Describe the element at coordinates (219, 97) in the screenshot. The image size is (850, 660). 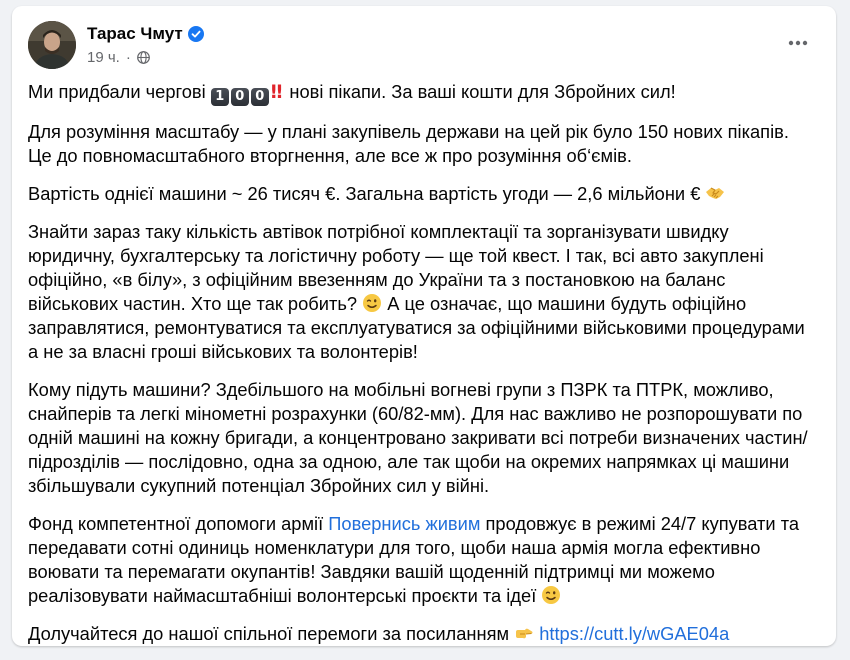
I see `keycap-one-icon: 1` at that location.